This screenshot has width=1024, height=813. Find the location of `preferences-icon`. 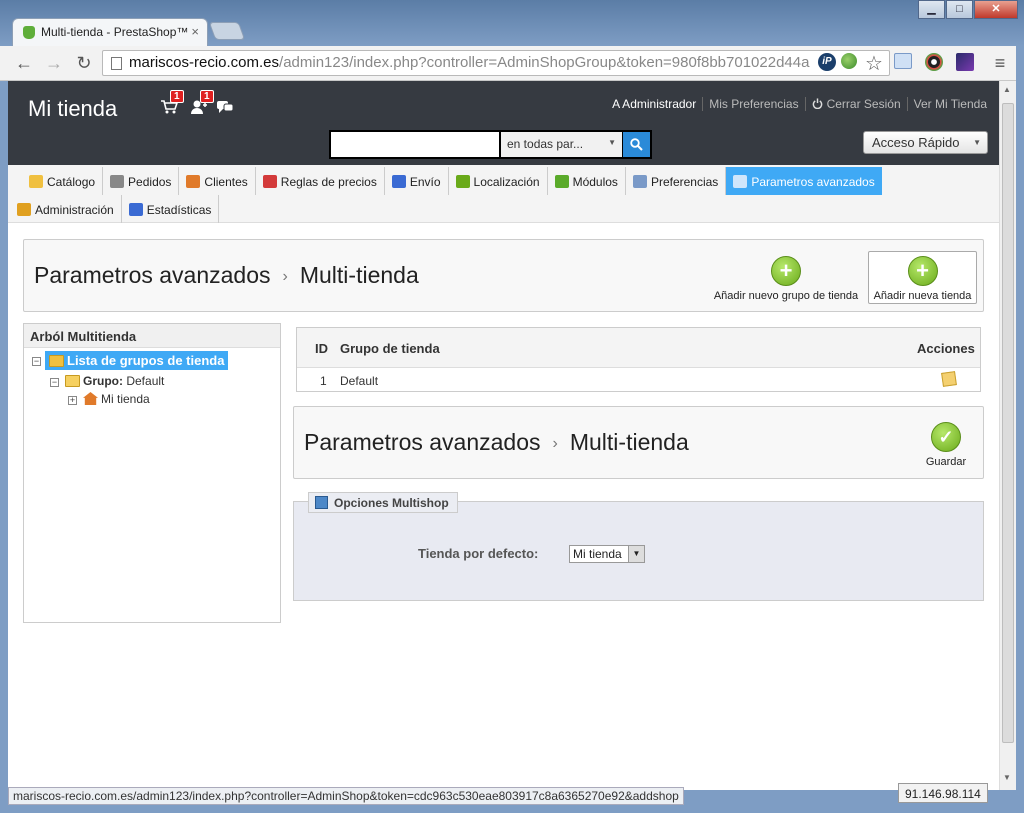

preferences-icon is located at coordinates (639, 181).